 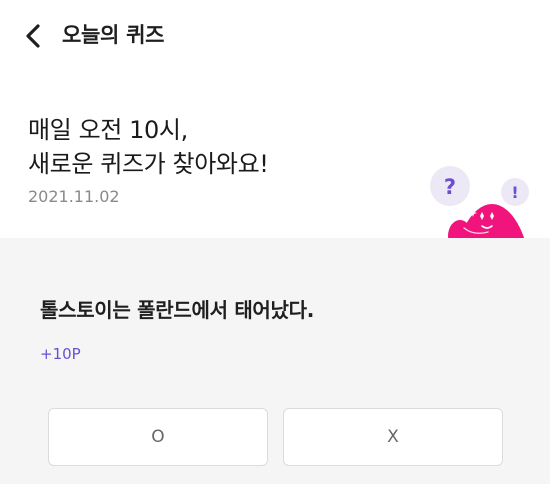 I want to click on answer-o-button: O, so click(x=158, y=437).